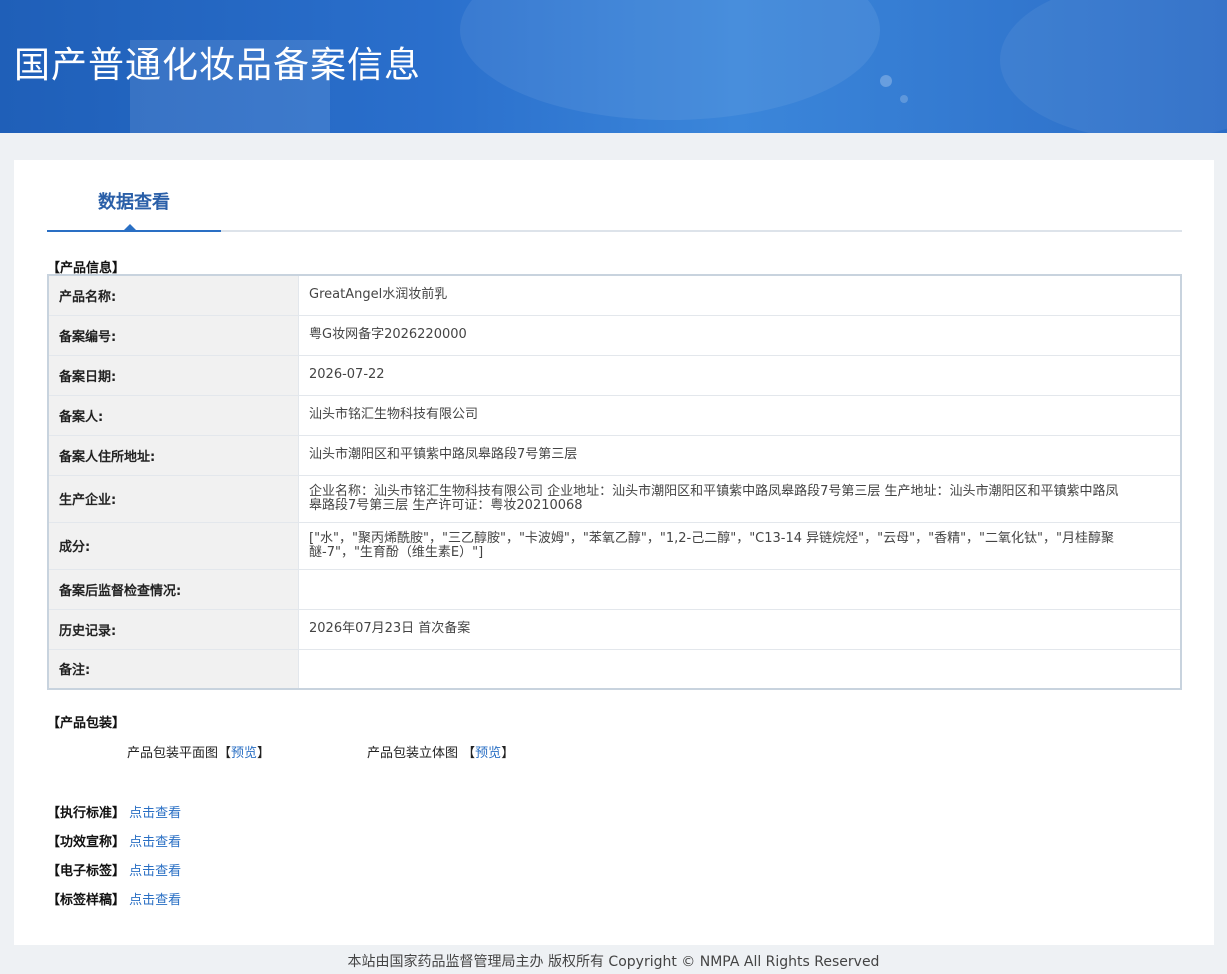 The height and width of the screenshot is (974, 1227). What do you see at coordinates (739, 375) in the screenshot?
I see `row-value: 2026-07-22` at bounding box center [739, 375].